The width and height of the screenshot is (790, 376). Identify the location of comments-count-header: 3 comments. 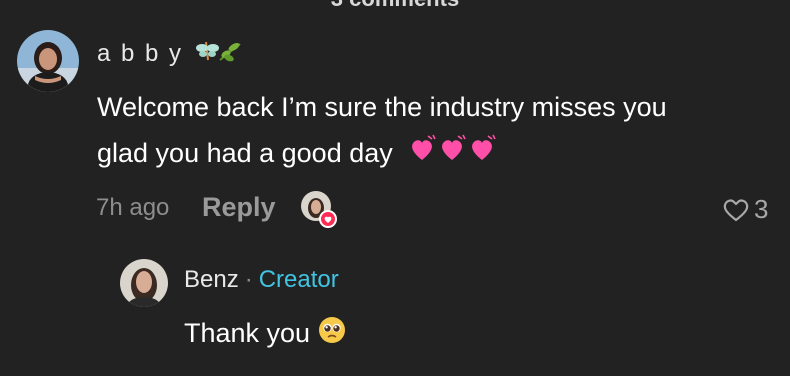
(395, 6).